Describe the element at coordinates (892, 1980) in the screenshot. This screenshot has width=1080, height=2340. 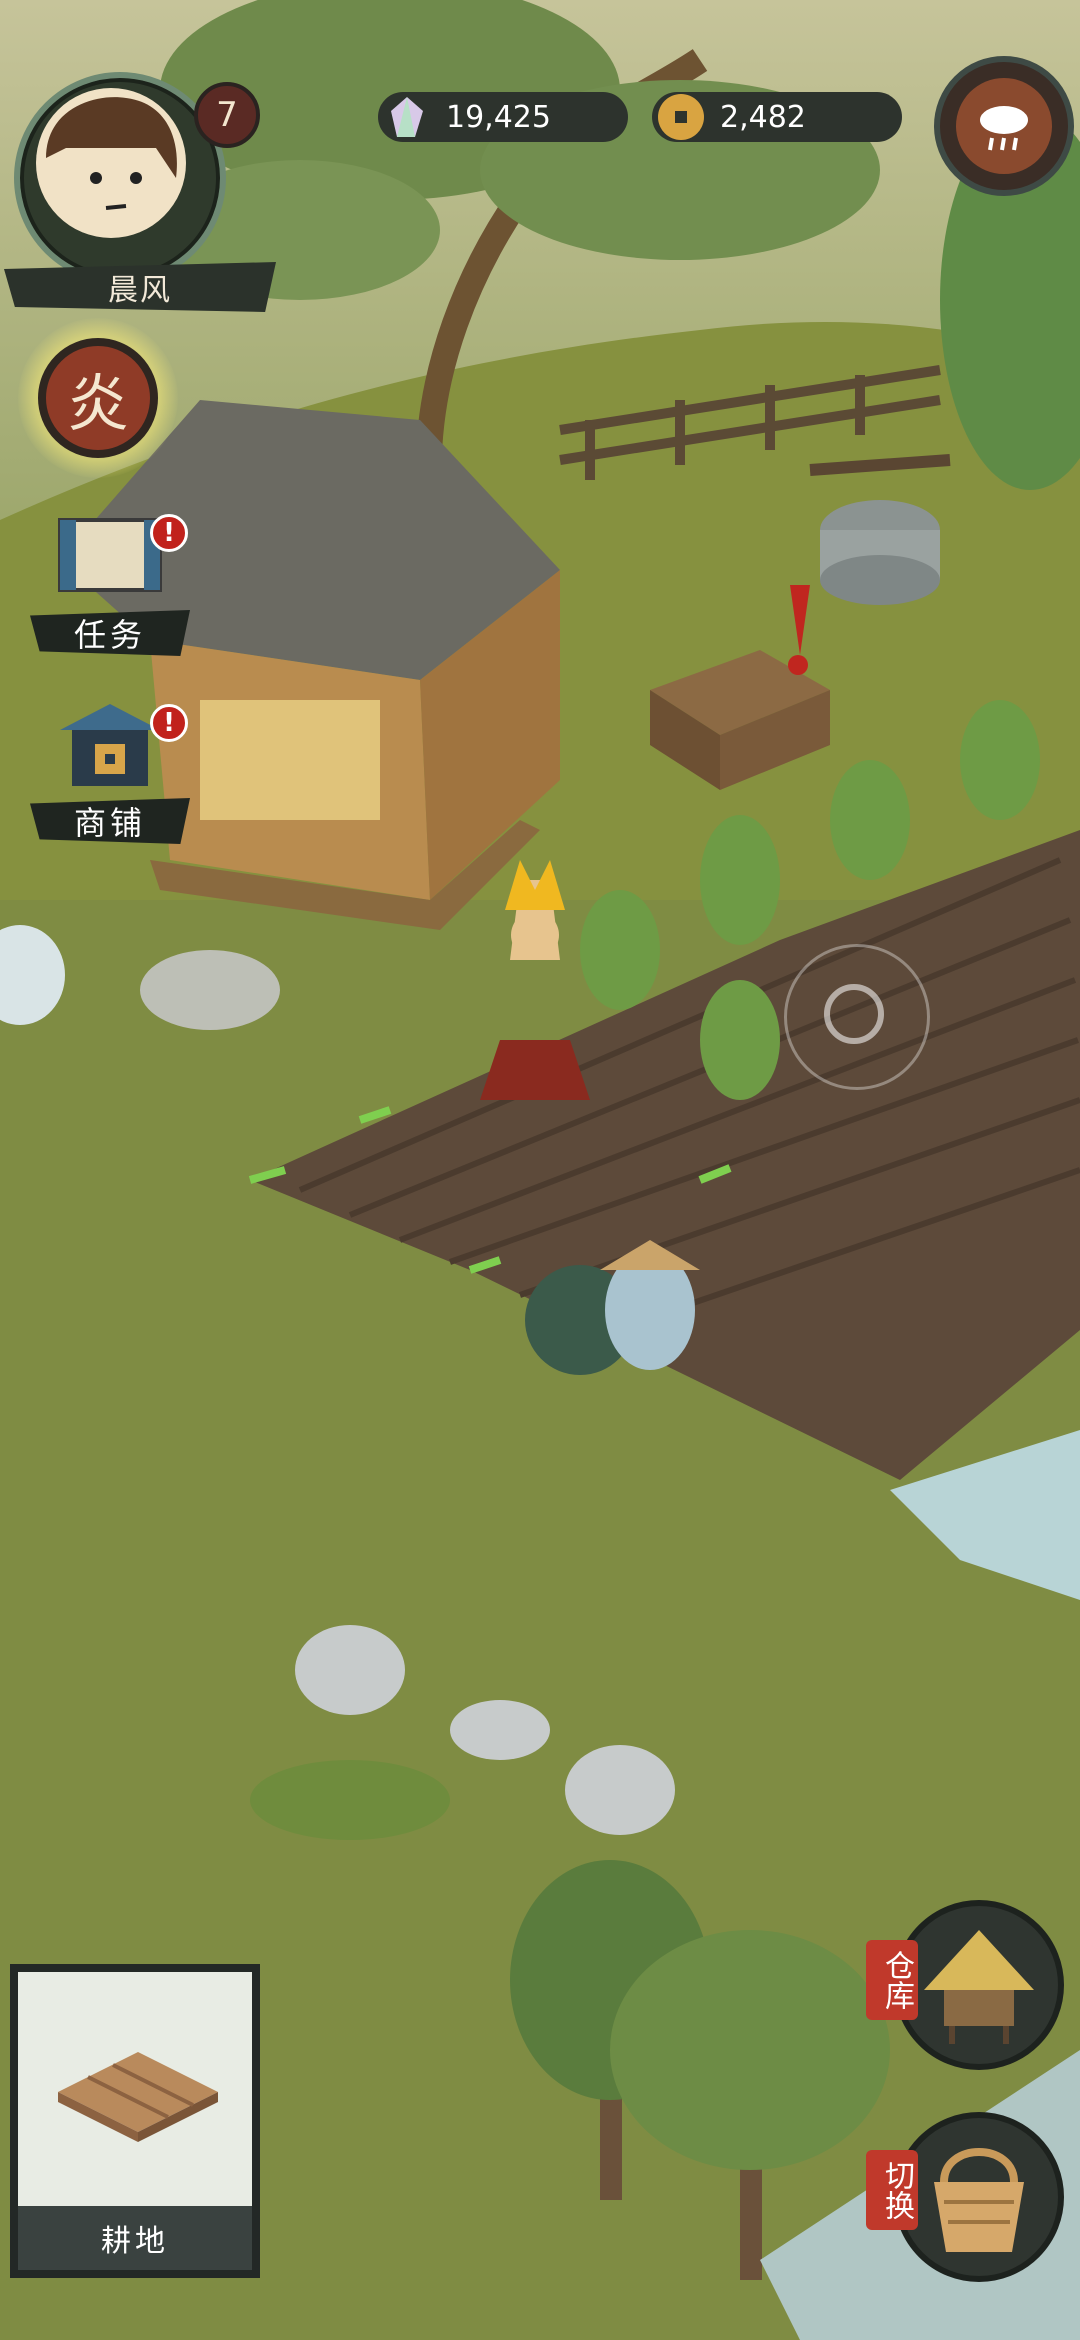
I see `warehouse-label: 仓库` at that location.